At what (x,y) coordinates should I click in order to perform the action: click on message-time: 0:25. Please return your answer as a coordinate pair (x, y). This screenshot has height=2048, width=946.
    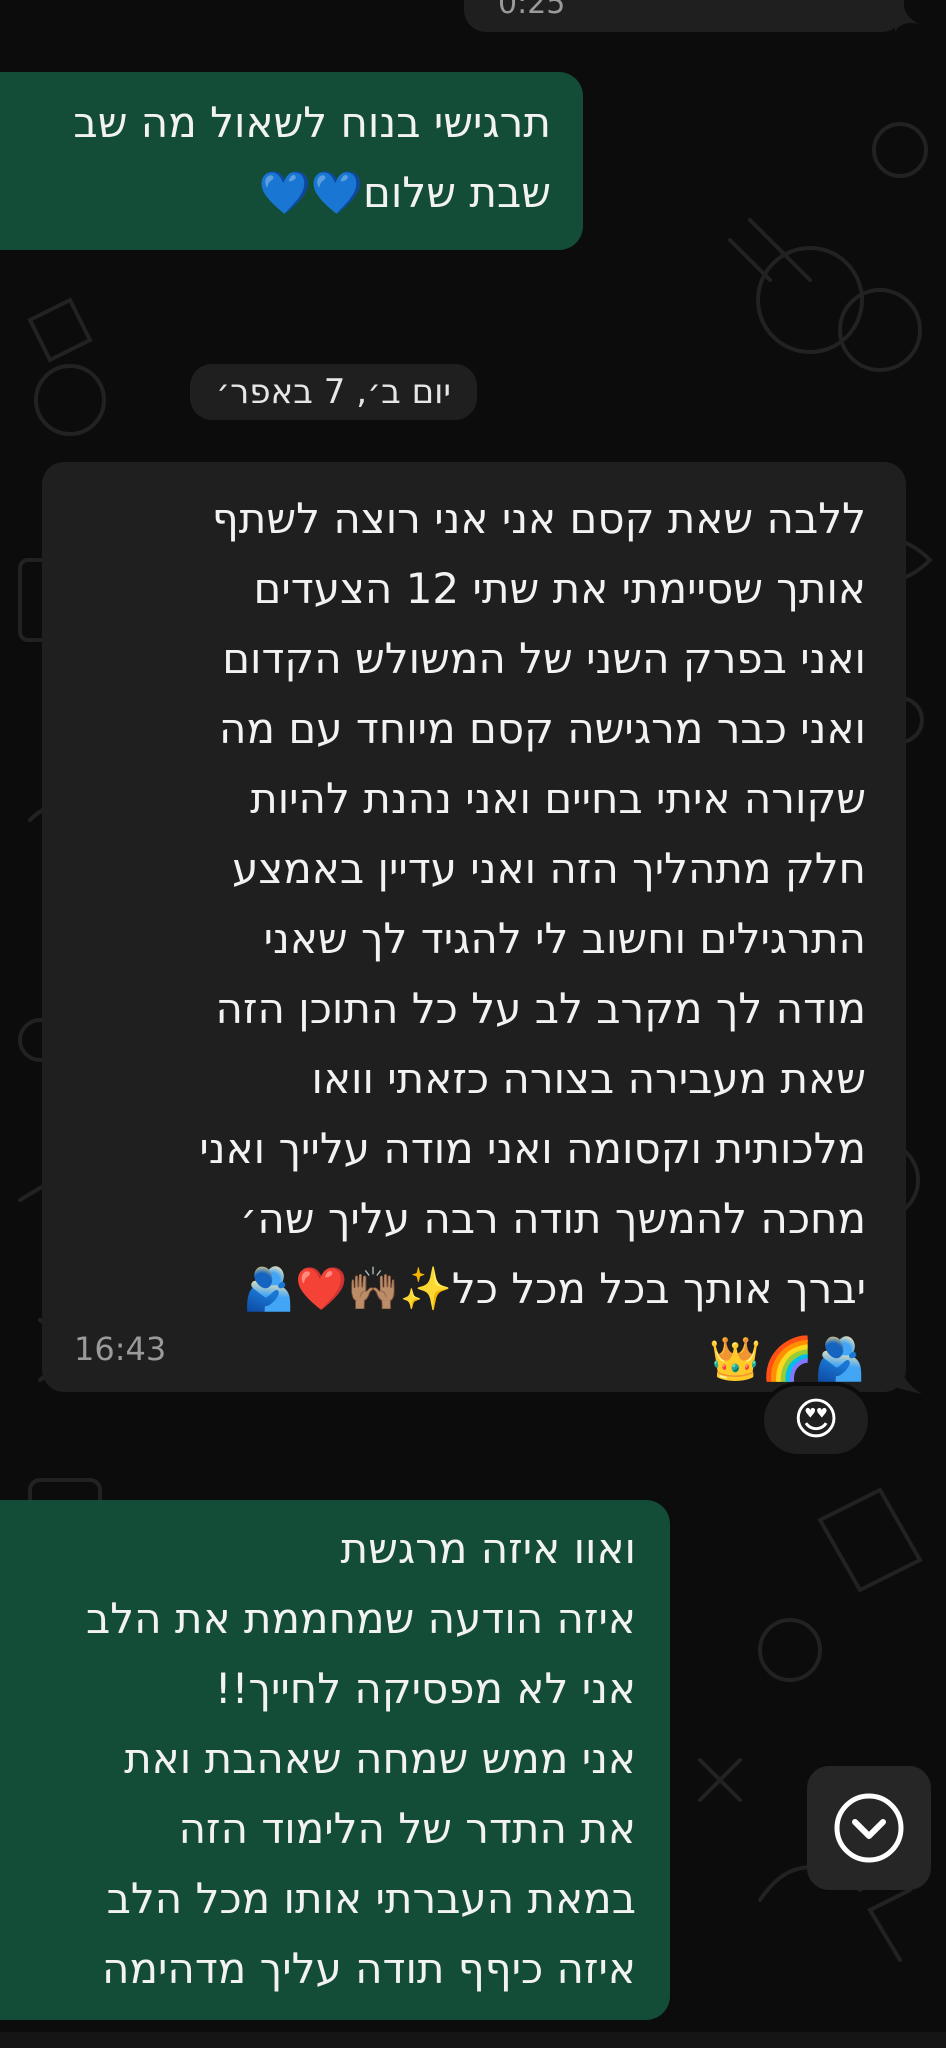
    Looking at the image, I should click on (532, 10).